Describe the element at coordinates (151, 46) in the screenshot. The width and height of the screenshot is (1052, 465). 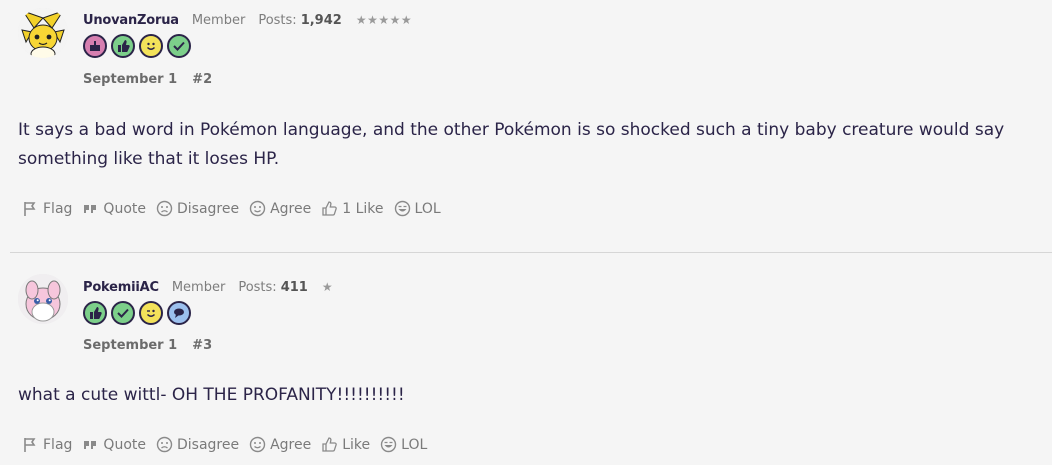
I see `smile-badge-icon` at that location.